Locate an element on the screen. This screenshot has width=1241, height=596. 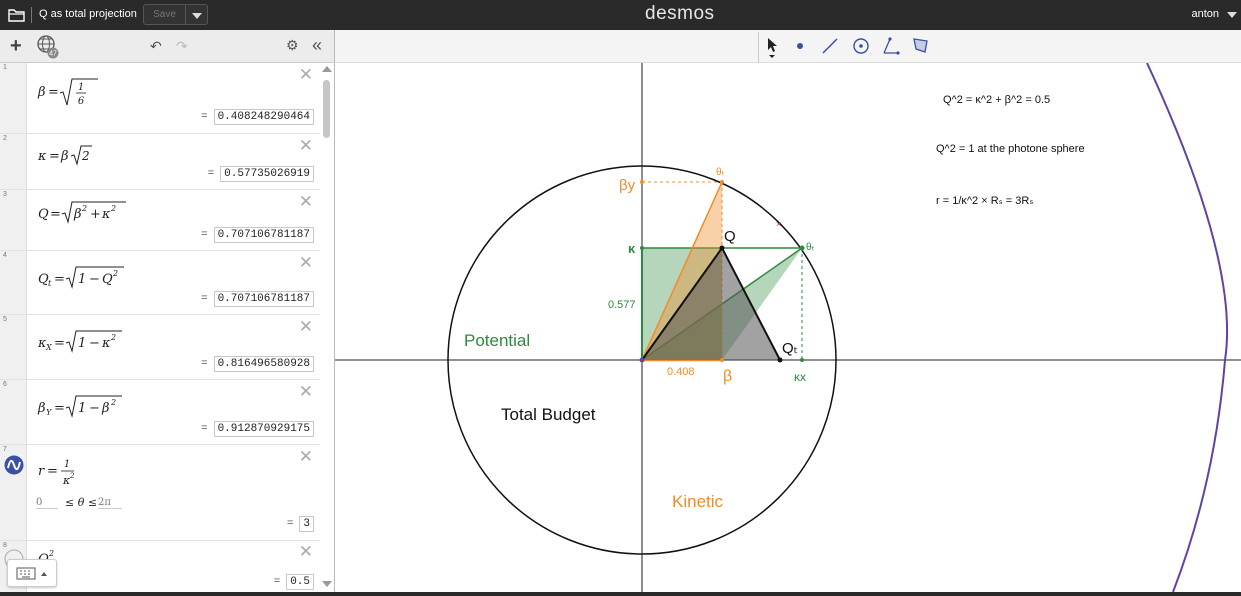
label-total-budget: Total Budget is located at coordinates (548, 414).